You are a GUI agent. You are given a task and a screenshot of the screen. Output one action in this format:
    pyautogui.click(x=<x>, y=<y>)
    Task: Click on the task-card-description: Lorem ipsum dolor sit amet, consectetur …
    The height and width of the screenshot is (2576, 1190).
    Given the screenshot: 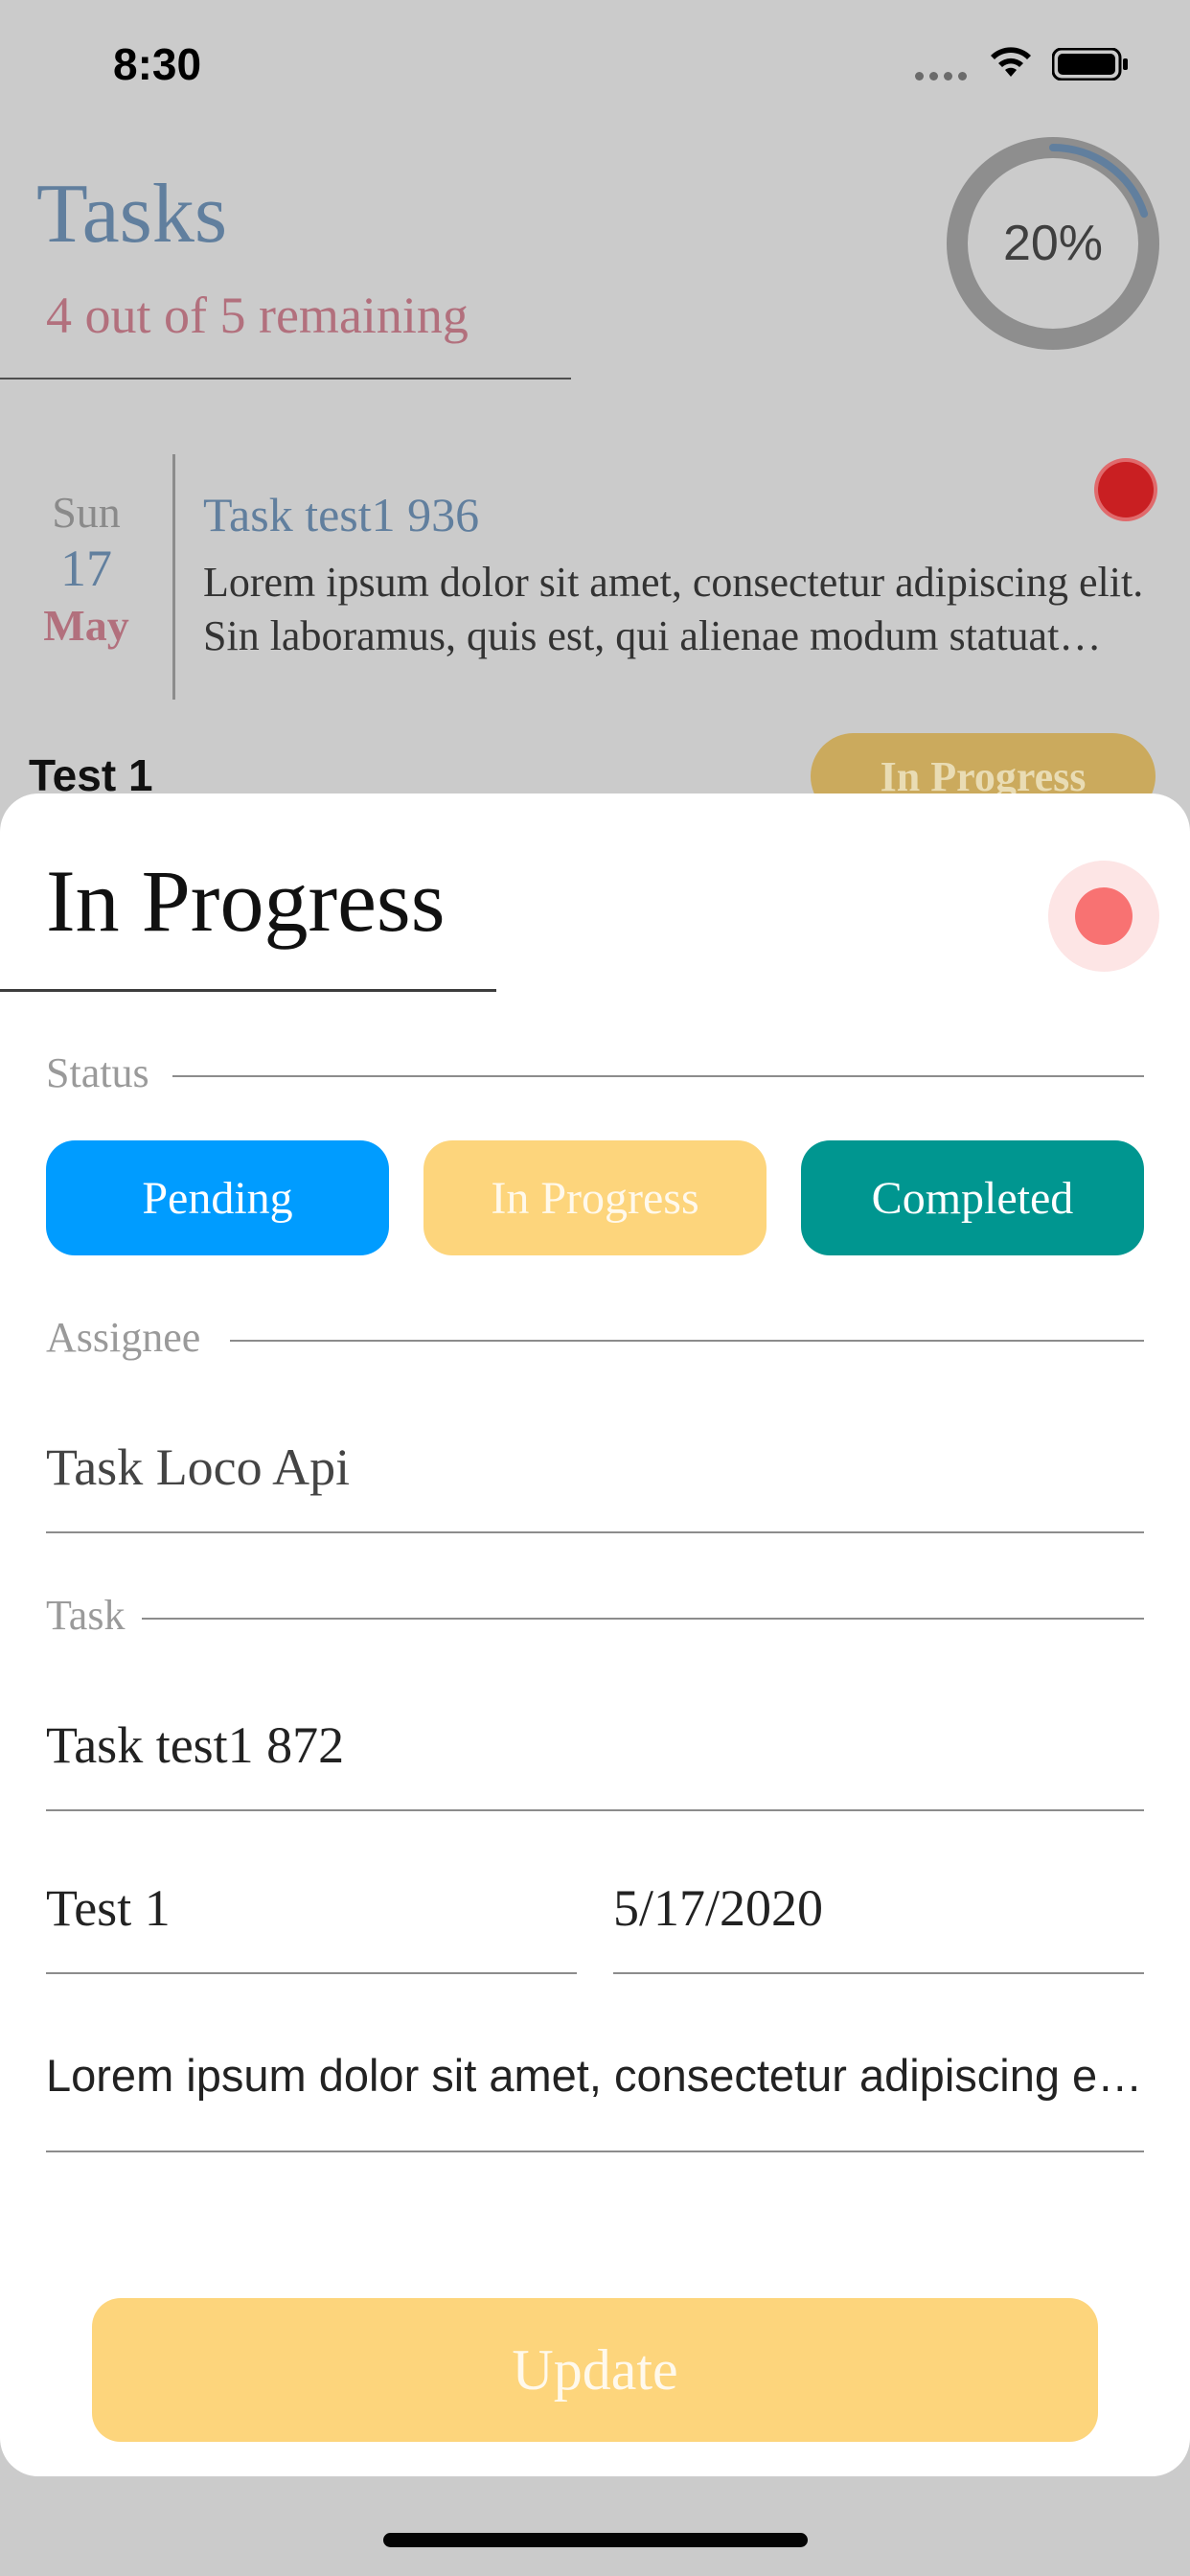 What is the action you would take?
    pyautogui.click(x=673, y=609)
    